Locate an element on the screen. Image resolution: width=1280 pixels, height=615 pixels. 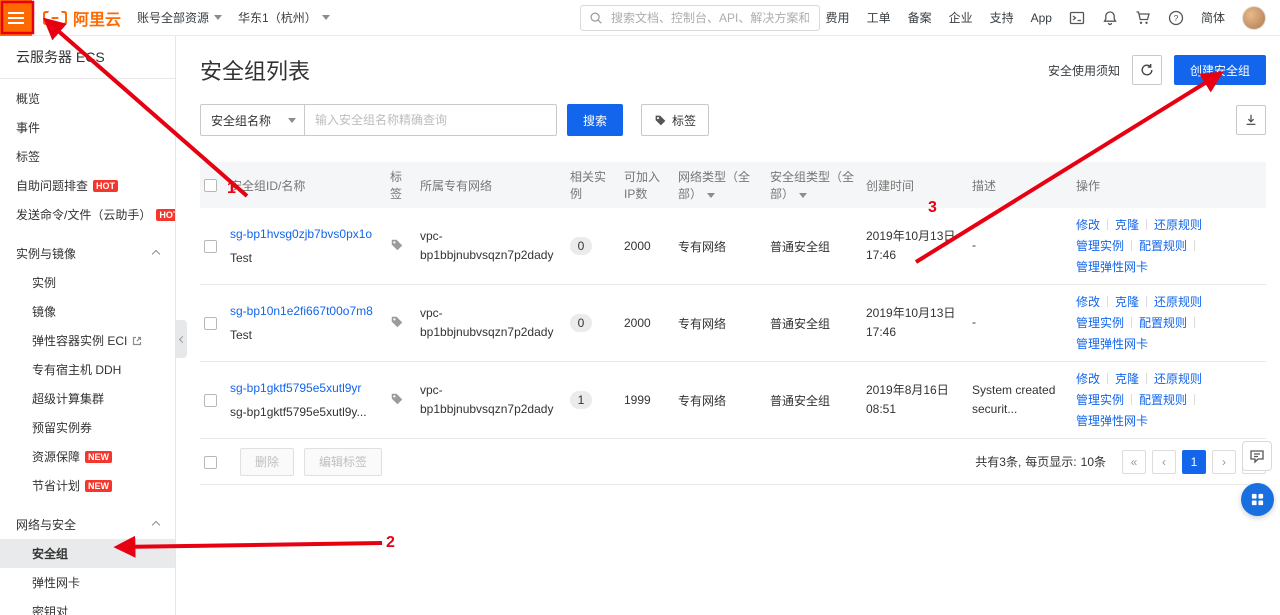
topbar-menu-item: 支持 is located at coordinates (1002, 17).